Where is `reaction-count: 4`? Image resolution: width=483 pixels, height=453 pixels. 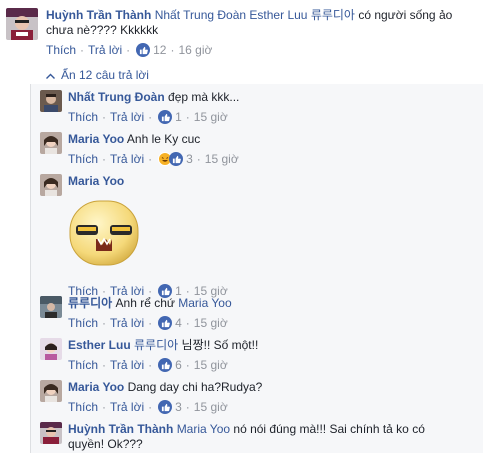 reaction-count: 4 is located at coordinates (178, 323).